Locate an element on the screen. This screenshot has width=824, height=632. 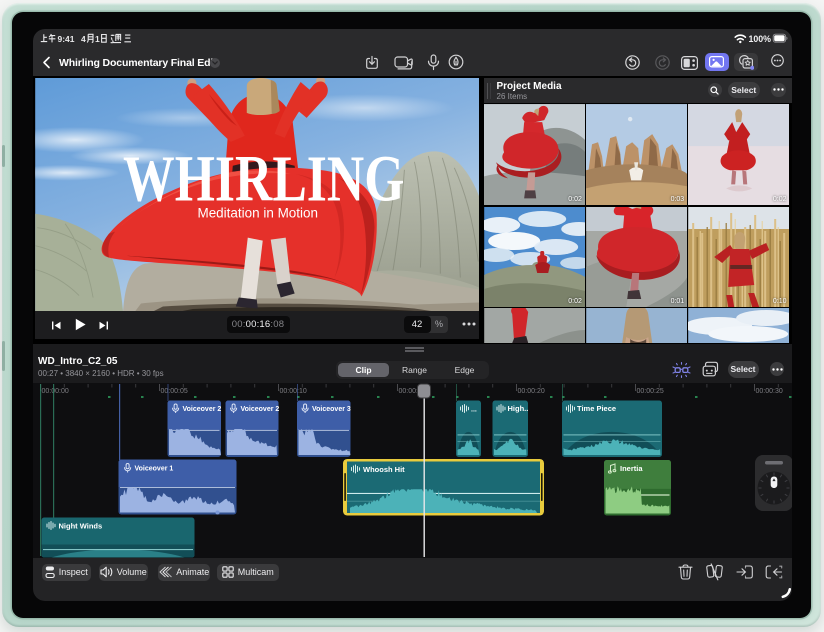
svg-text: 100% is located at coordinates (760, 39).